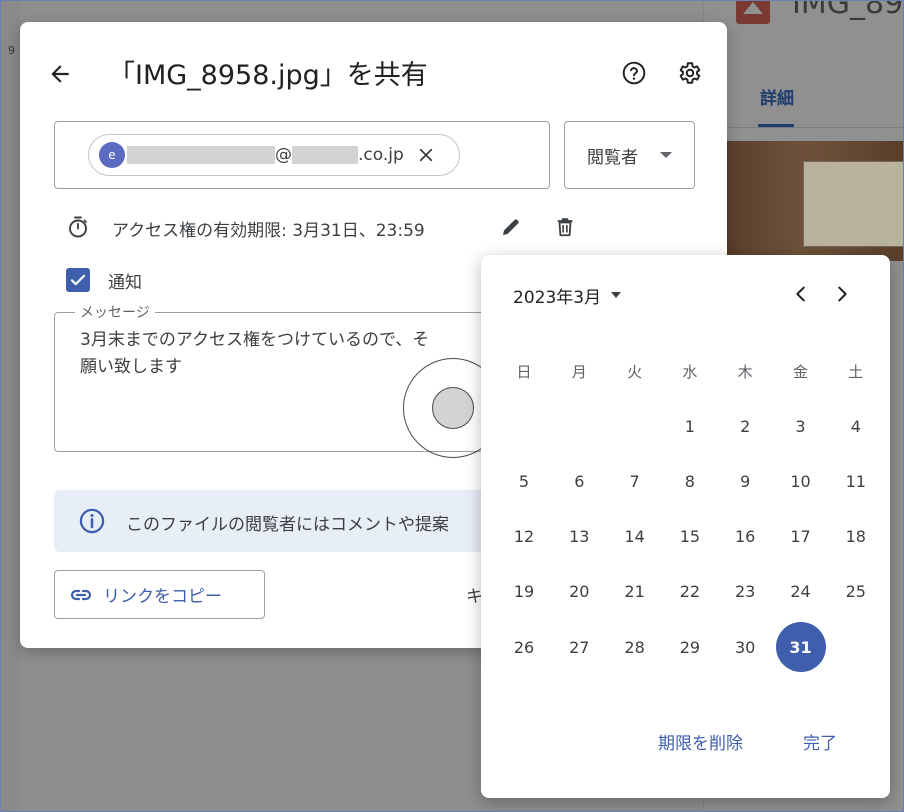 The width and height of the screenshot is (904, 812). Describe the element at coordinates (800, 372) in the screenshot. I see `weekday-label: 金` at that location.